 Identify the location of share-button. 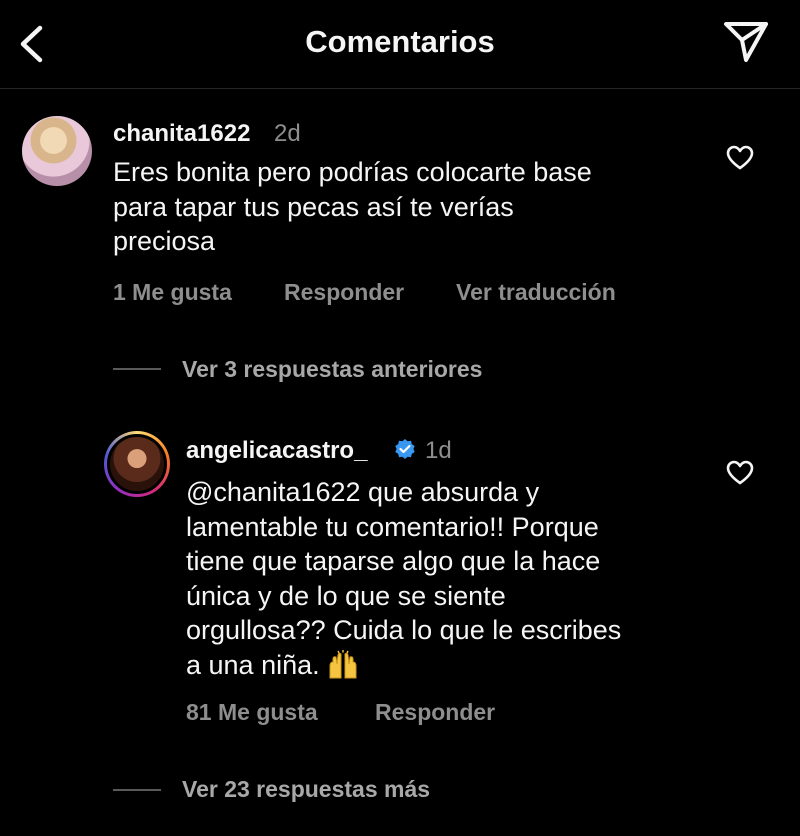
(746, 42).